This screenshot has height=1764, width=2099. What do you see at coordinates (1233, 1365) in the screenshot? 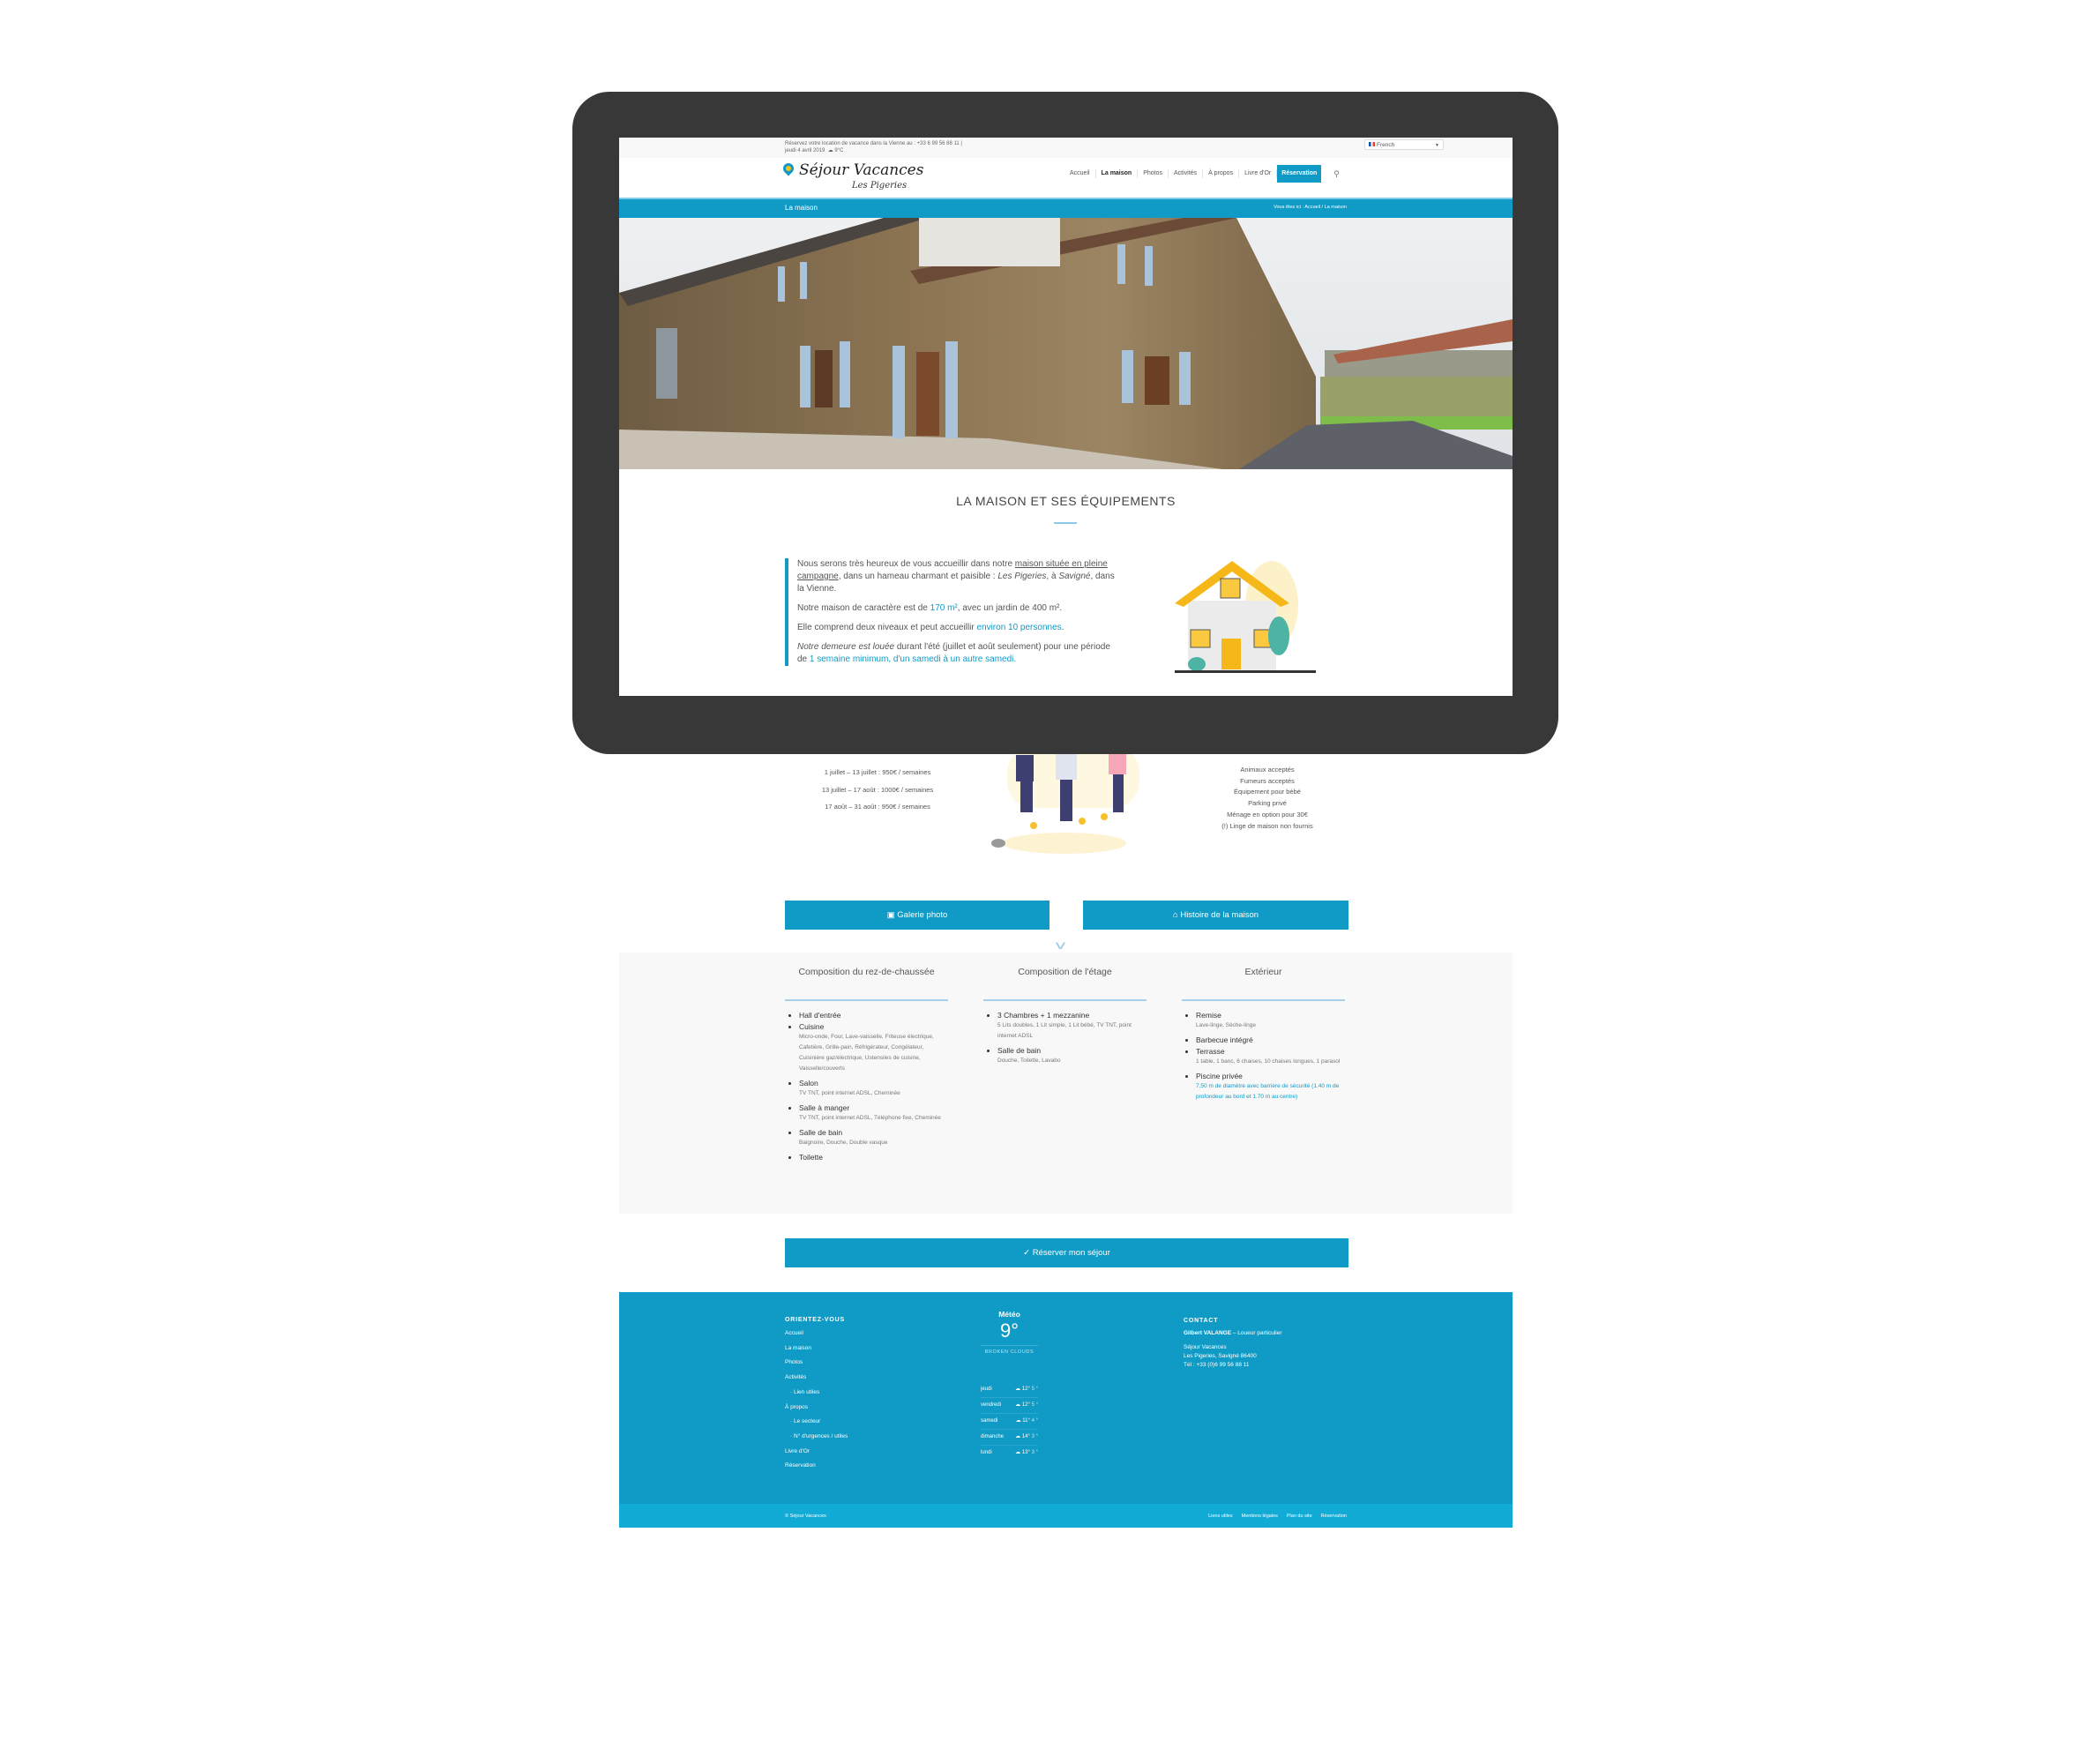
I see `contact-phone: Tél : +33 (0)6 99 56 88 11` at bounding box center [1233, 1365].